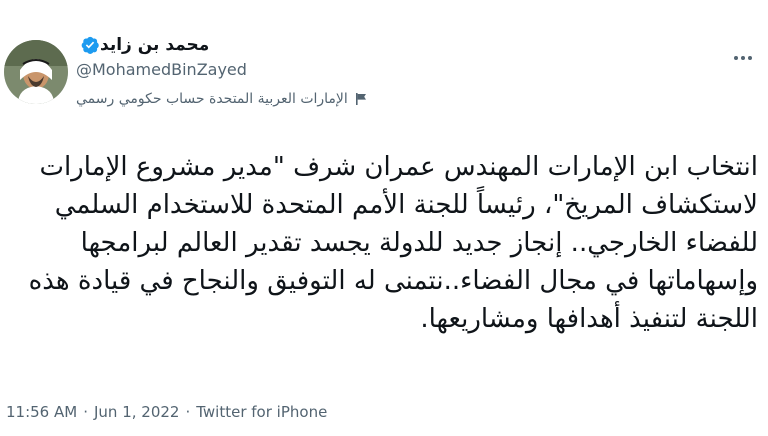 This screenshot has width=768, height=436. What do you see at coordinates (396, 45) in the screenshot?
I see `name-row: محمد بن زايد` at bounding box center [396, 45].